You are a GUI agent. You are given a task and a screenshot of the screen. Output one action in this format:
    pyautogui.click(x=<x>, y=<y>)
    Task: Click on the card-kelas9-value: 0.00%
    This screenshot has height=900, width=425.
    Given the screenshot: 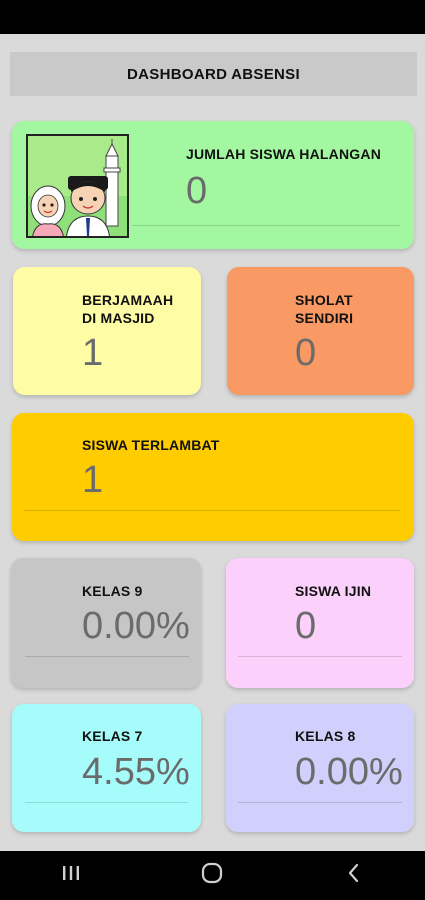 What is the action you would take?
    pyautogui.click(x=136, y=626)
    